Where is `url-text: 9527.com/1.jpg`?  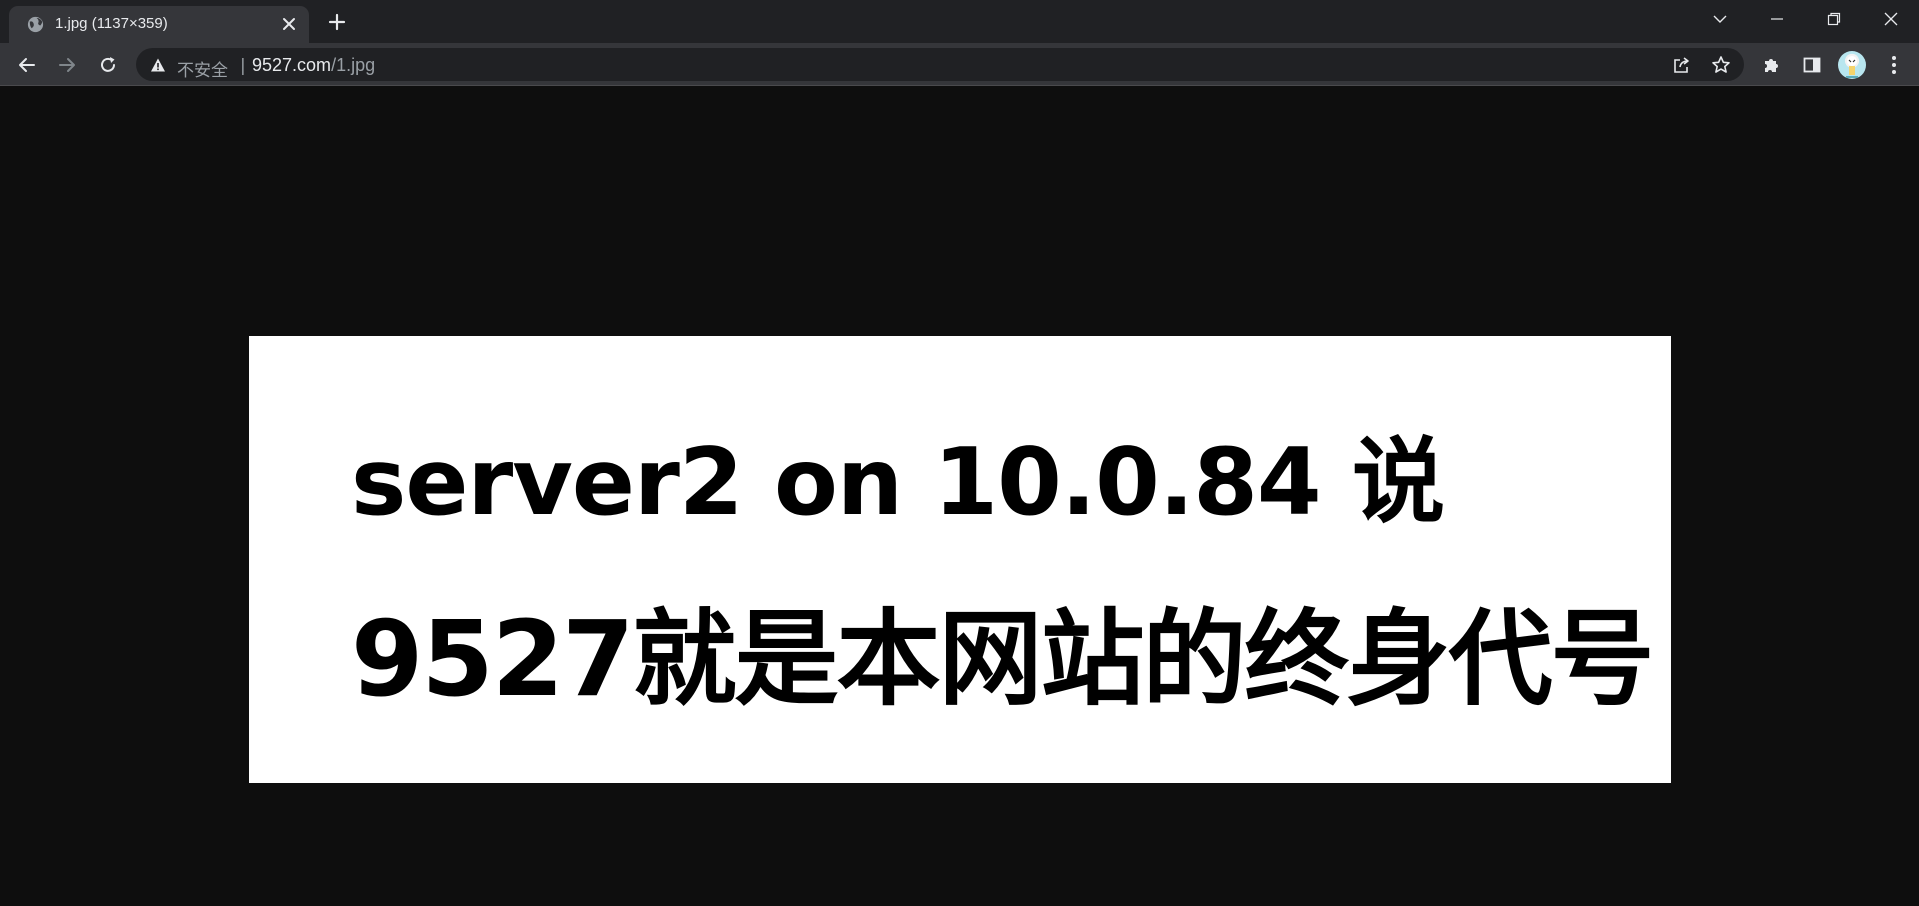 url-text: 9527.com/1.jpg is located at coordinates (313, 65).